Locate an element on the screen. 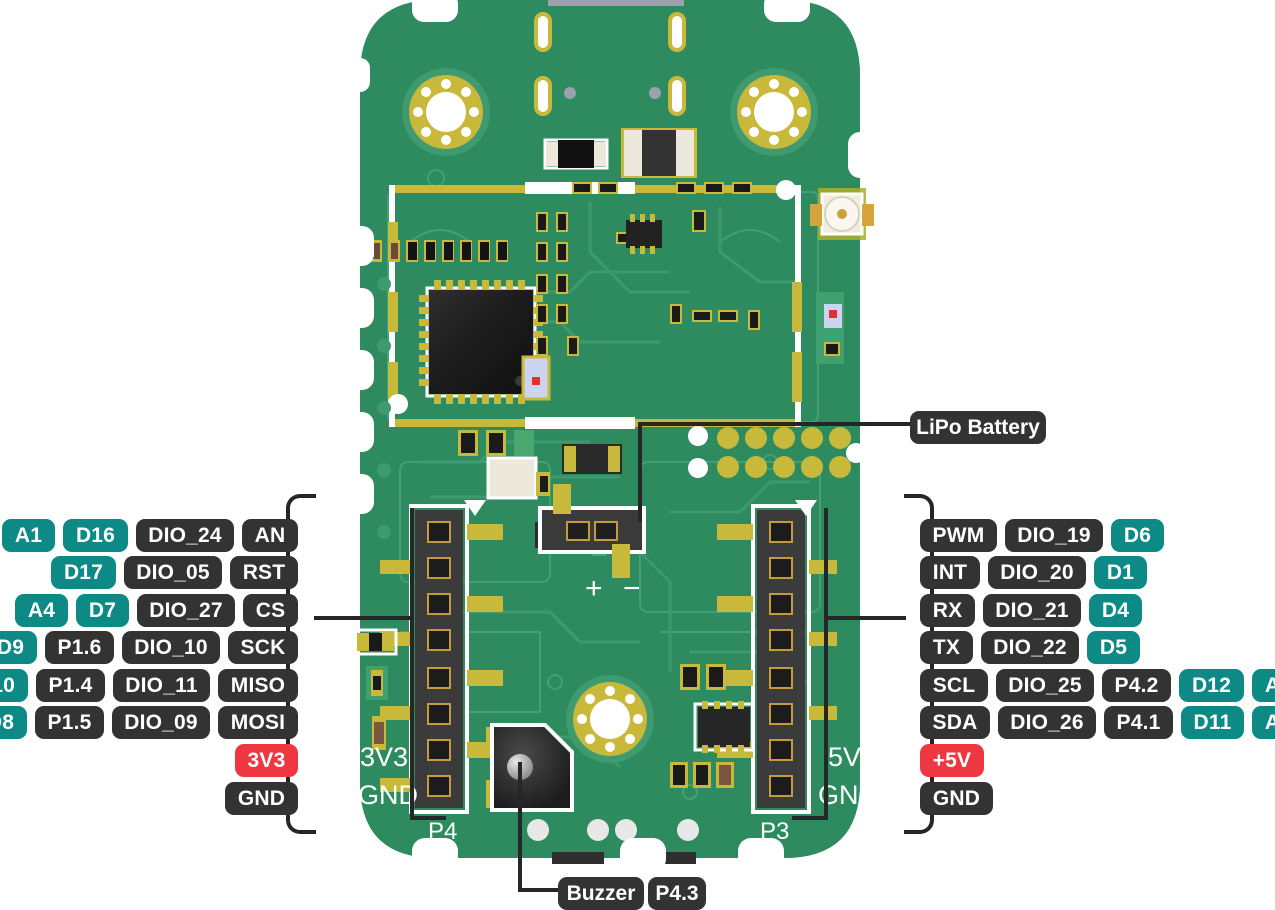 This screenshot has width=1275, height=910. right-leader-horizontal is located at coordinates (866, 618).